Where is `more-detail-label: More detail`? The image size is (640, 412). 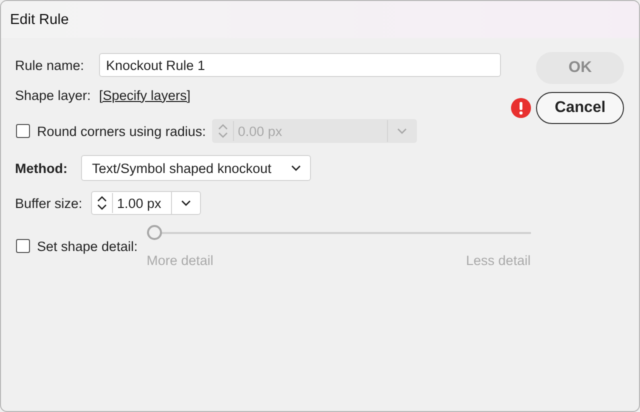
more-detail-label: More detail is located at coordinates (180, 260).